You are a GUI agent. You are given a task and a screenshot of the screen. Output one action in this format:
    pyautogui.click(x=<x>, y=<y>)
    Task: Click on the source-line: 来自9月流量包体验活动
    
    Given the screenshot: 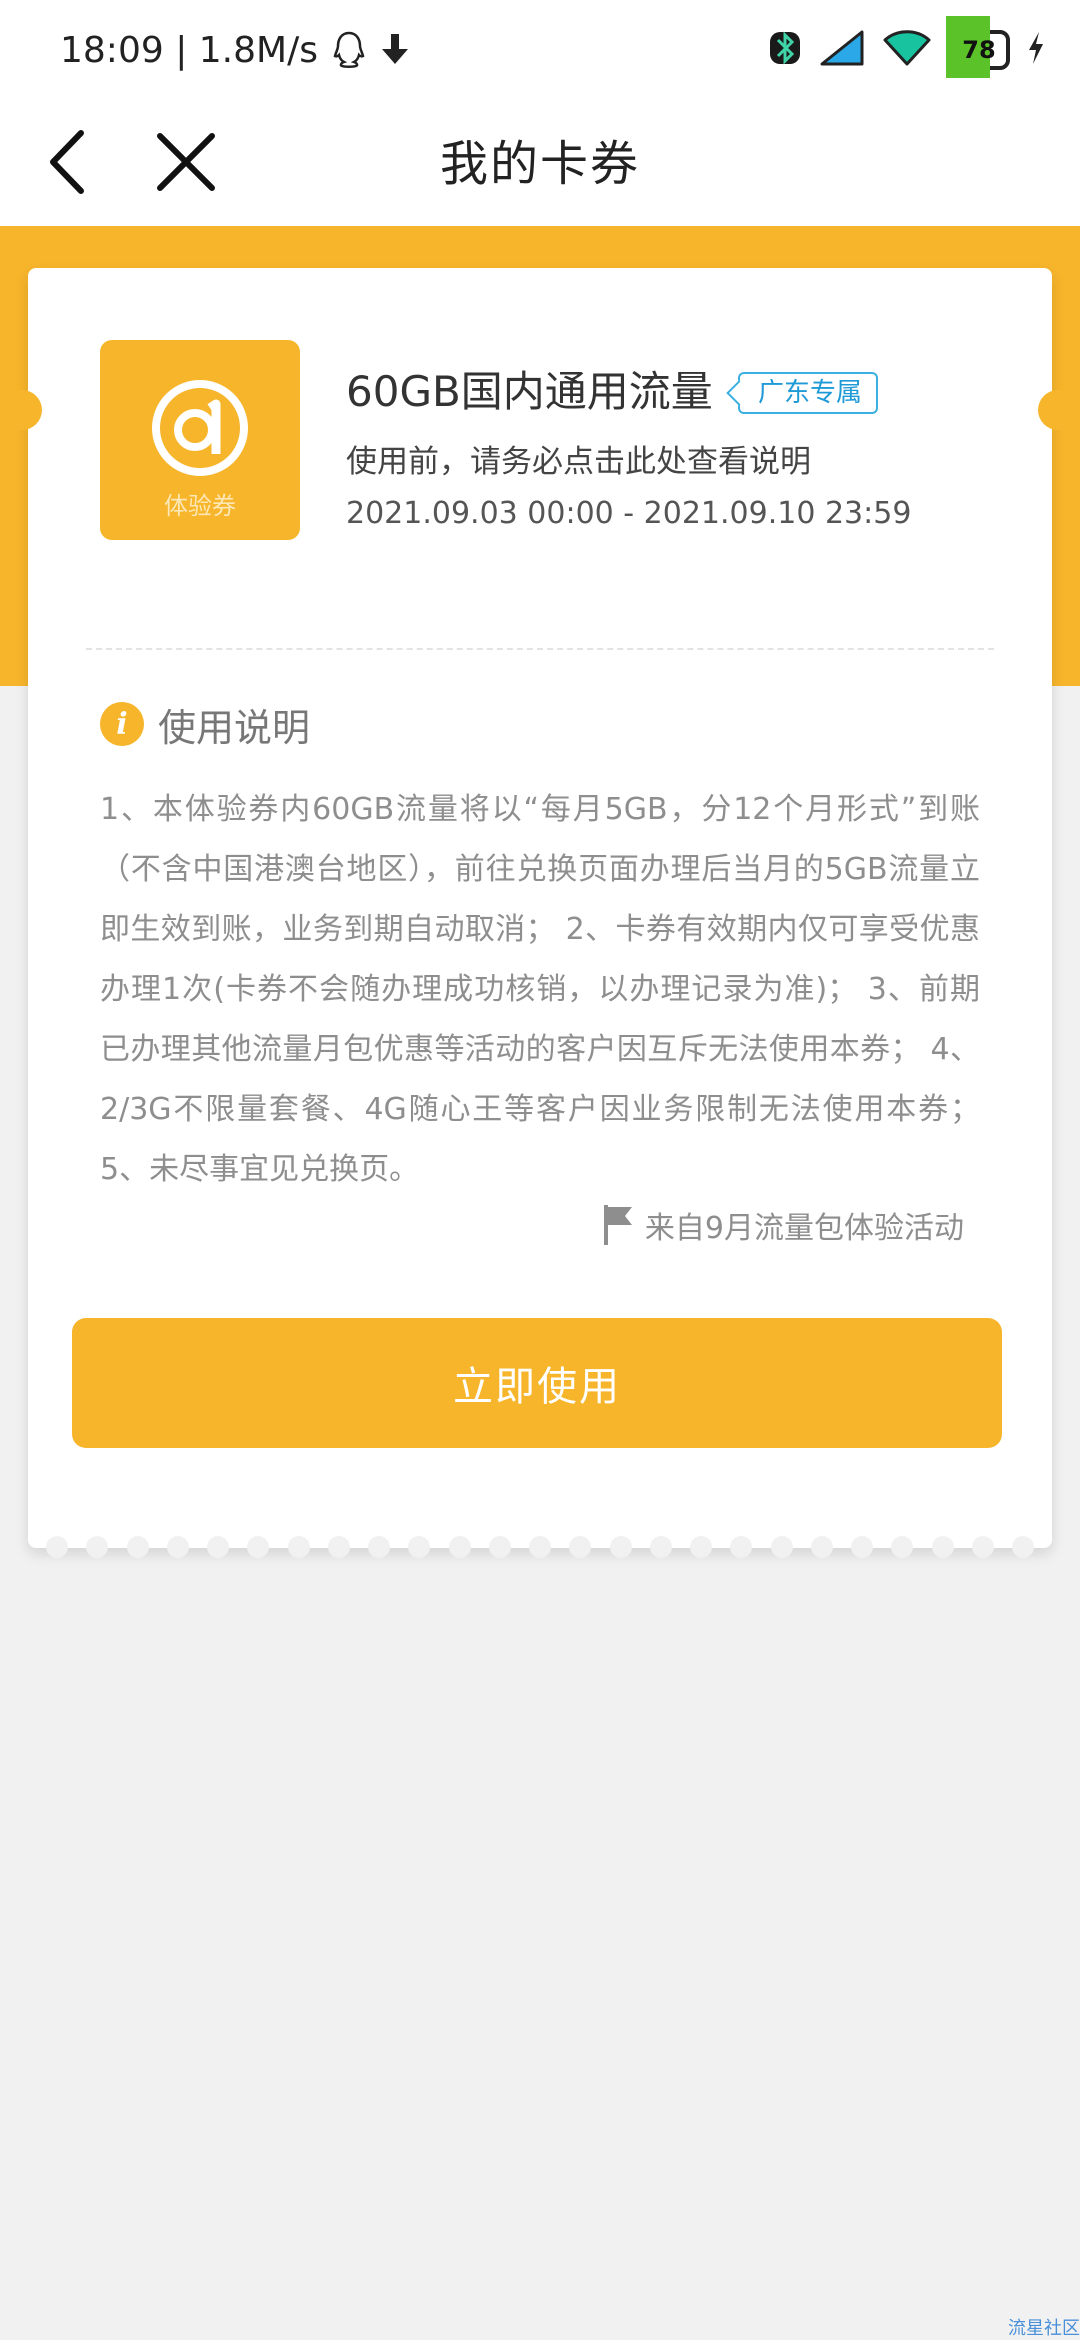 What is the action you would take?
    pyautogui.click(x=782, y=1225)
    